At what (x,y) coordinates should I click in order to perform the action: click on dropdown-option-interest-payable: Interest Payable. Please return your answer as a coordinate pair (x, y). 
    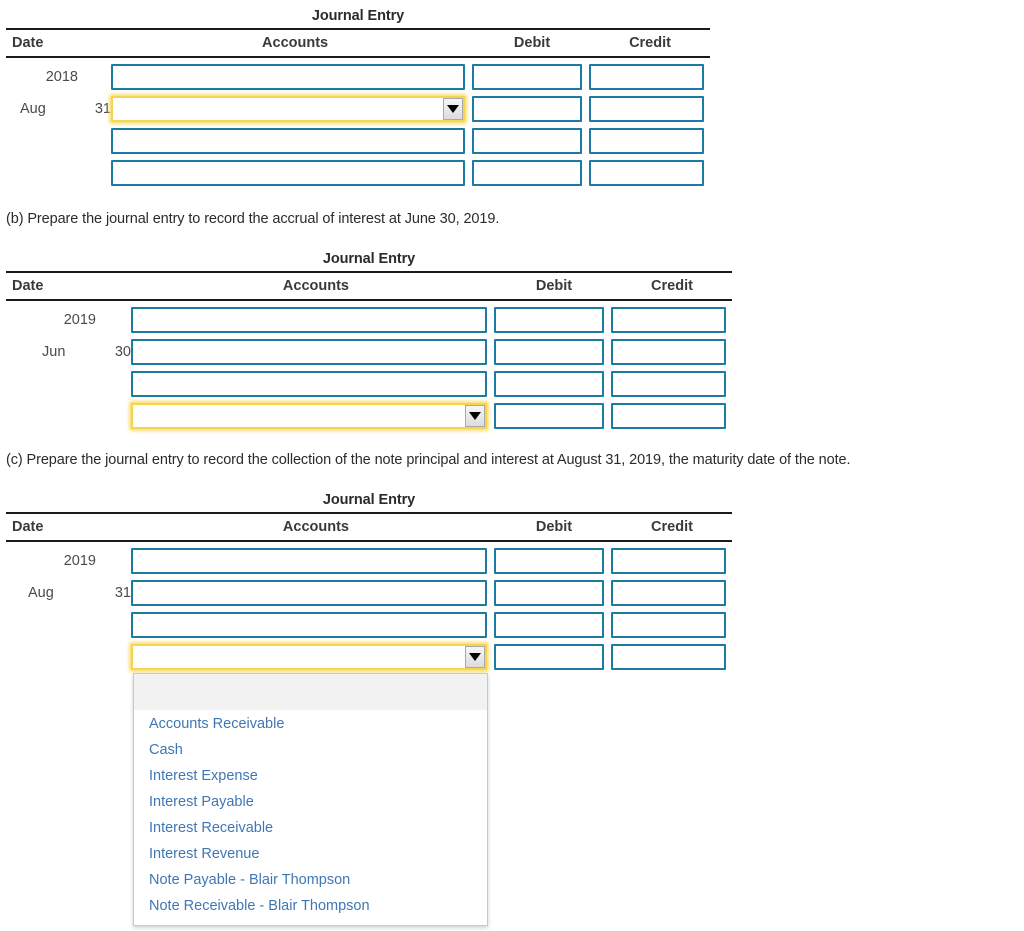
    Looking at the image, I should click on (310, 802).